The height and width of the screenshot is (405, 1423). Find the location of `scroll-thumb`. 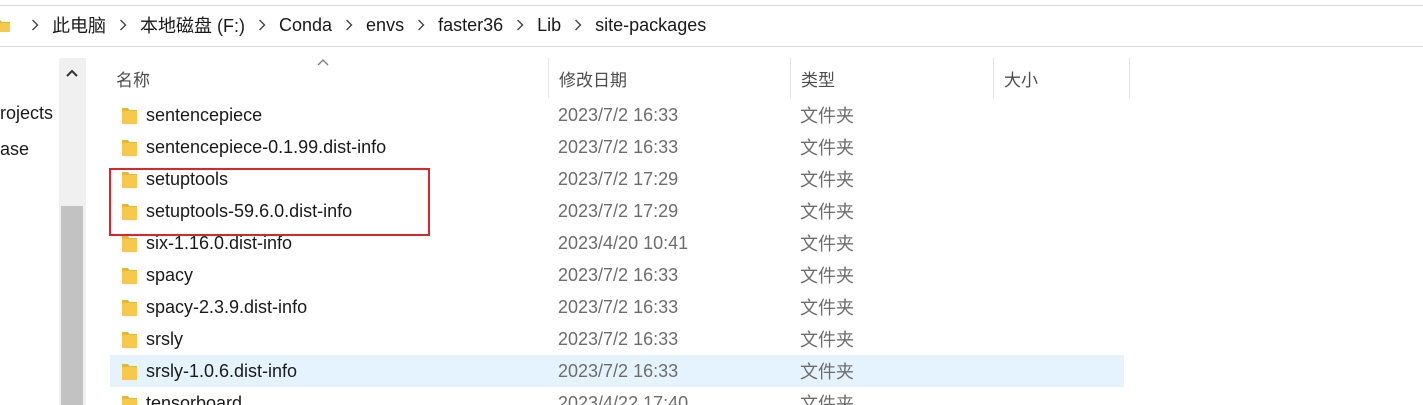

scroll-thumb is located at coordinates (72, 305).